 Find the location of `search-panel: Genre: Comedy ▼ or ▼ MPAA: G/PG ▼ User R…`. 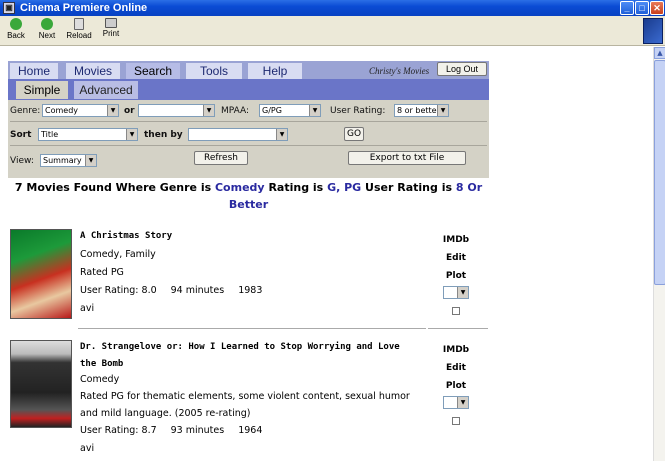

search-panel: Genre: Comedy ▼ or ▼ MPAA: G/PG ▼ User R… is located at coordinates (248, 139).